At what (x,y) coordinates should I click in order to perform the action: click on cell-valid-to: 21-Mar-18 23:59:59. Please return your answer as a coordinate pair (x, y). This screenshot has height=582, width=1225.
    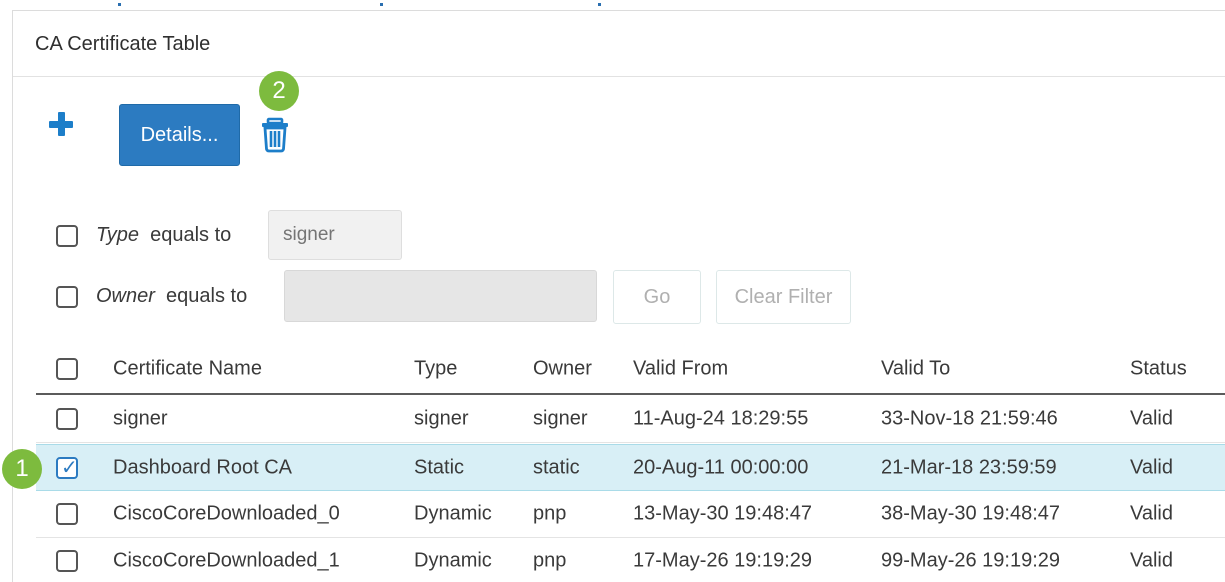
    Looking at the image, I should click on (969, 467).